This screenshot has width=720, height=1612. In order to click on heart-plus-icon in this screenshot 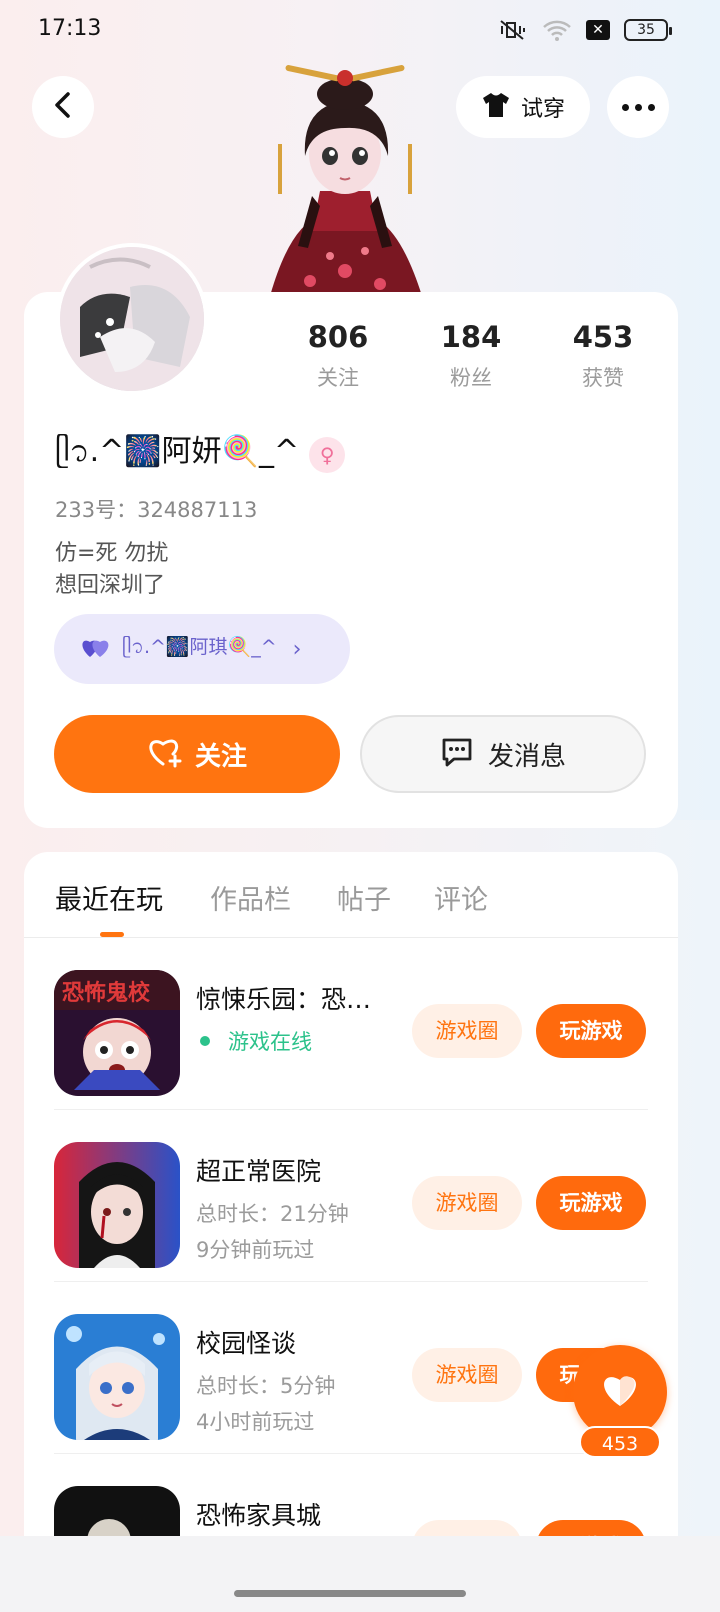, I will do `click(165, 754)`.